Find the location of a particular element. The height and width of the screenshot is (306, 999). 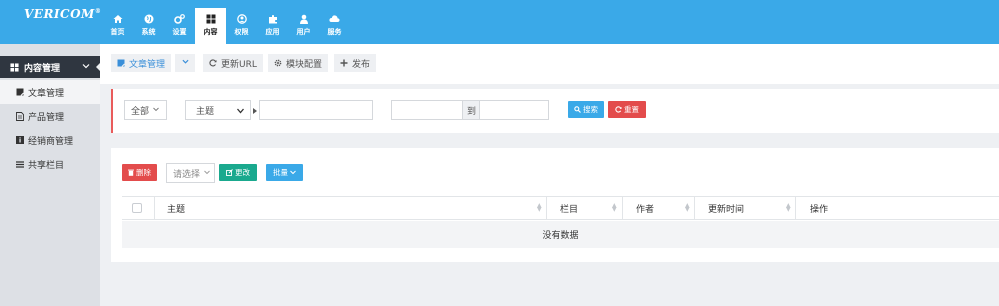

puzzle-icon is located at coordinates (272, 18).